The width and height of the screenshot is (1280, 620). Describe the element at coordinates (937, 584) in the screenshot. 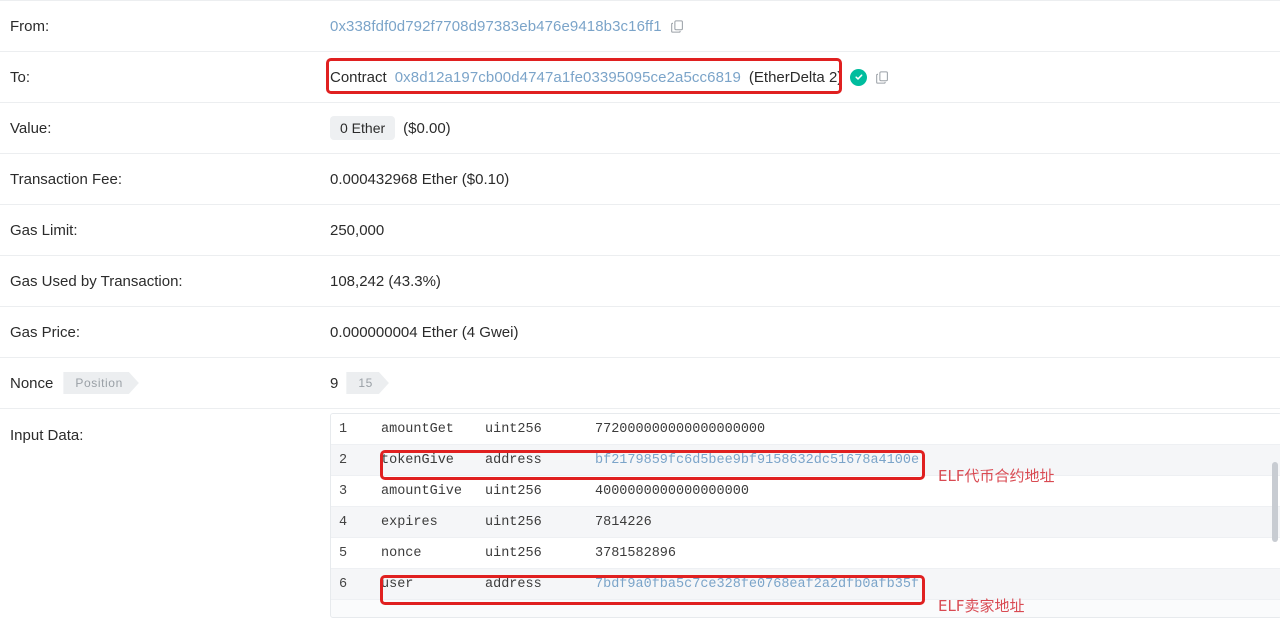

I see `input-data-address-link: 7bdf9a0fba5c7ce328fe0768eaf2a2dfb0afb35f` at that location.